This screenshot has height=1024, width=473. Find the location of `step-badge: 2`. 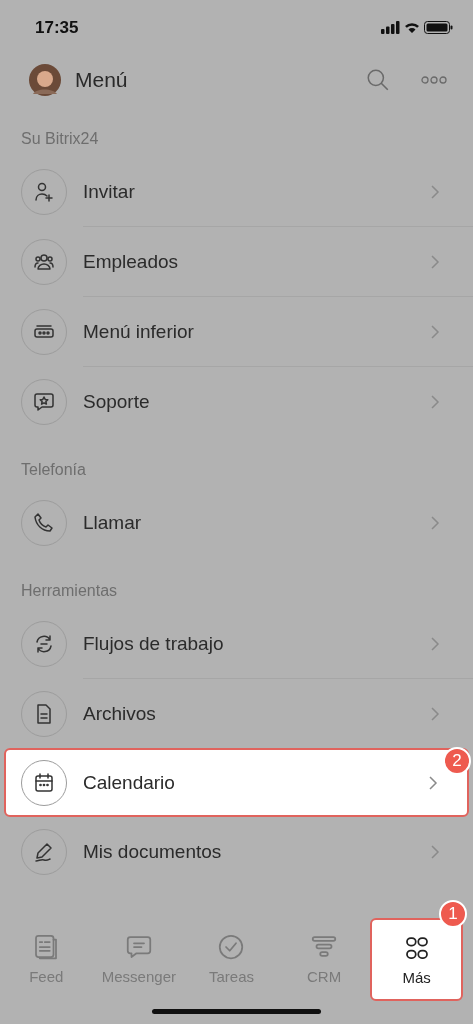

step-badge: 2 is located at coordinates (457, 761).